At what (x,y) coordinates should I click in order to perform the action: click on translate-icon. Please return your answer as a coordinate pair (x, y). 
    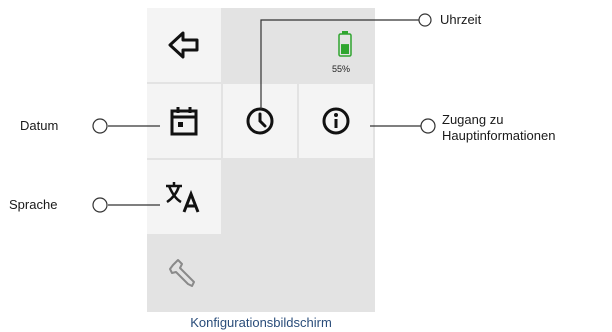
    Looking at the image, I should click on (184, 197).